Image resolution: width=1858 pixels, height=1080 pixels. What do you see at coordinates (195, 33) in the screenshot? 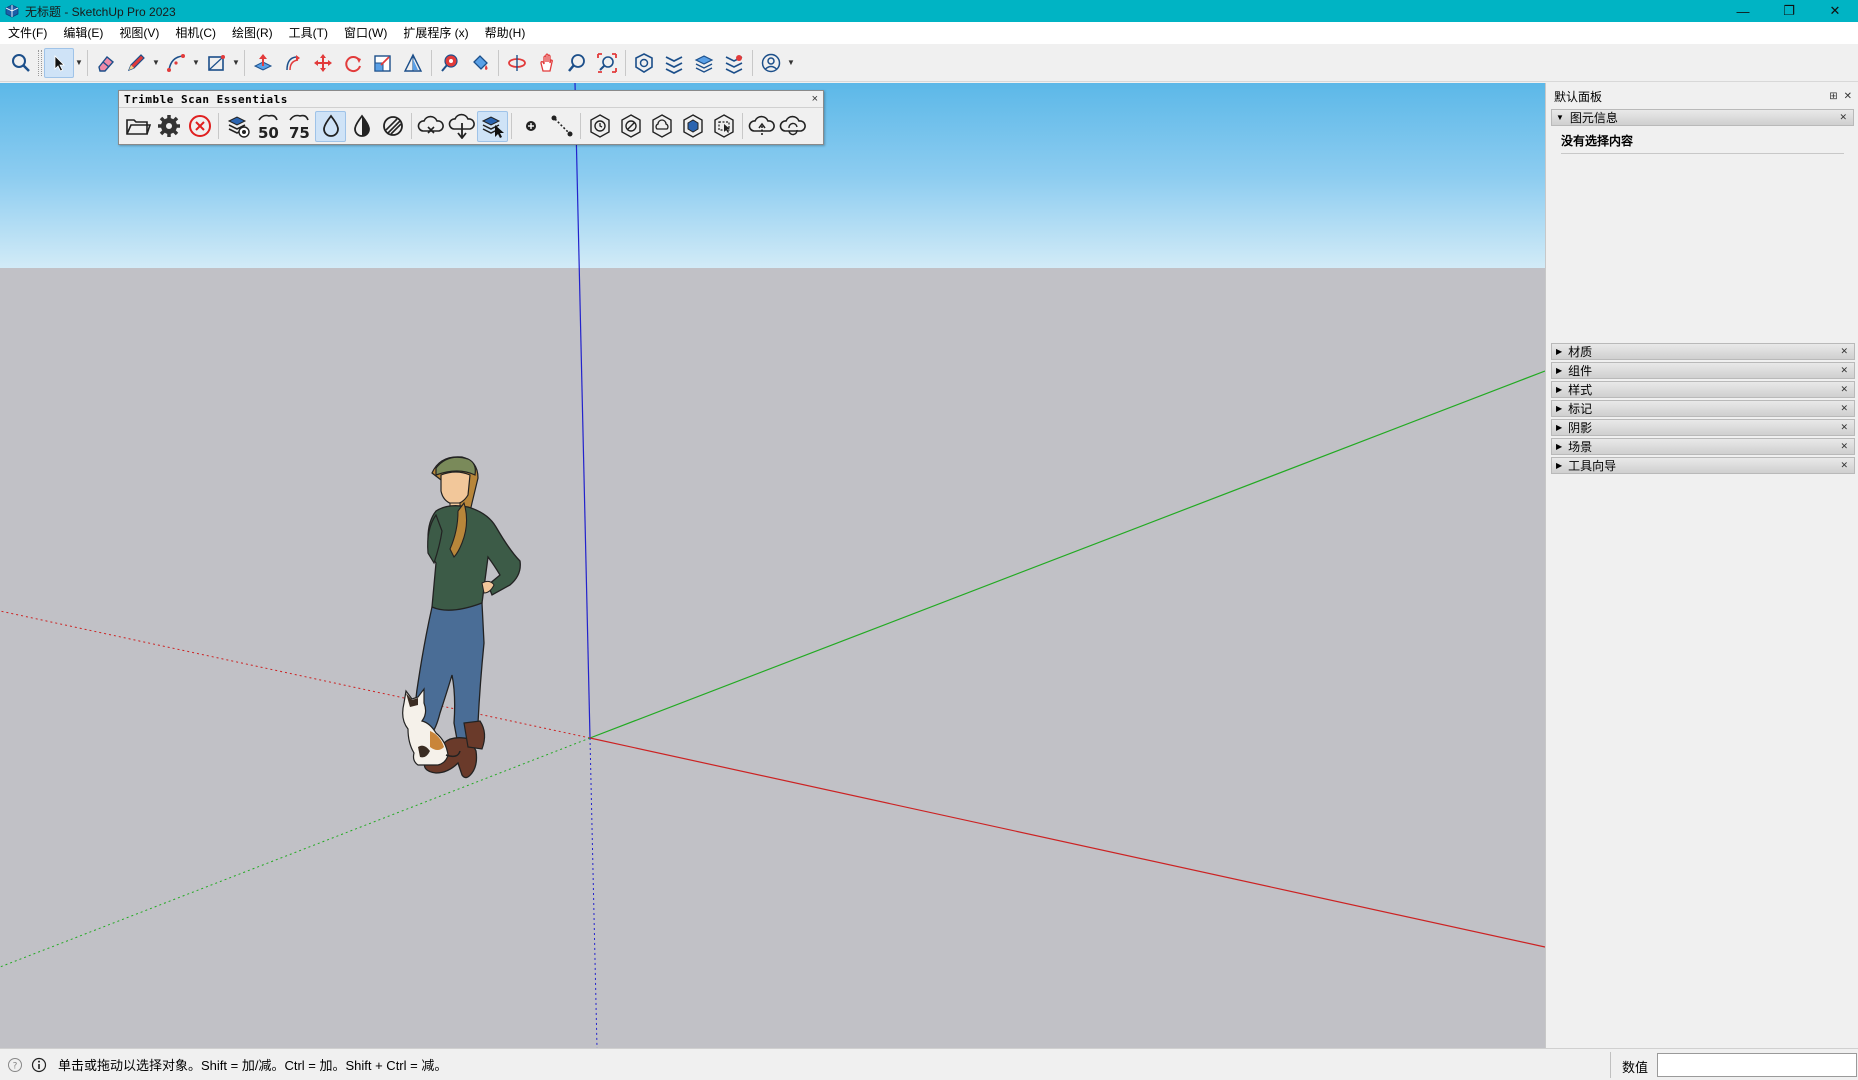
I see `menu-camera: 相机(C)` at bounding box center [195, 33].